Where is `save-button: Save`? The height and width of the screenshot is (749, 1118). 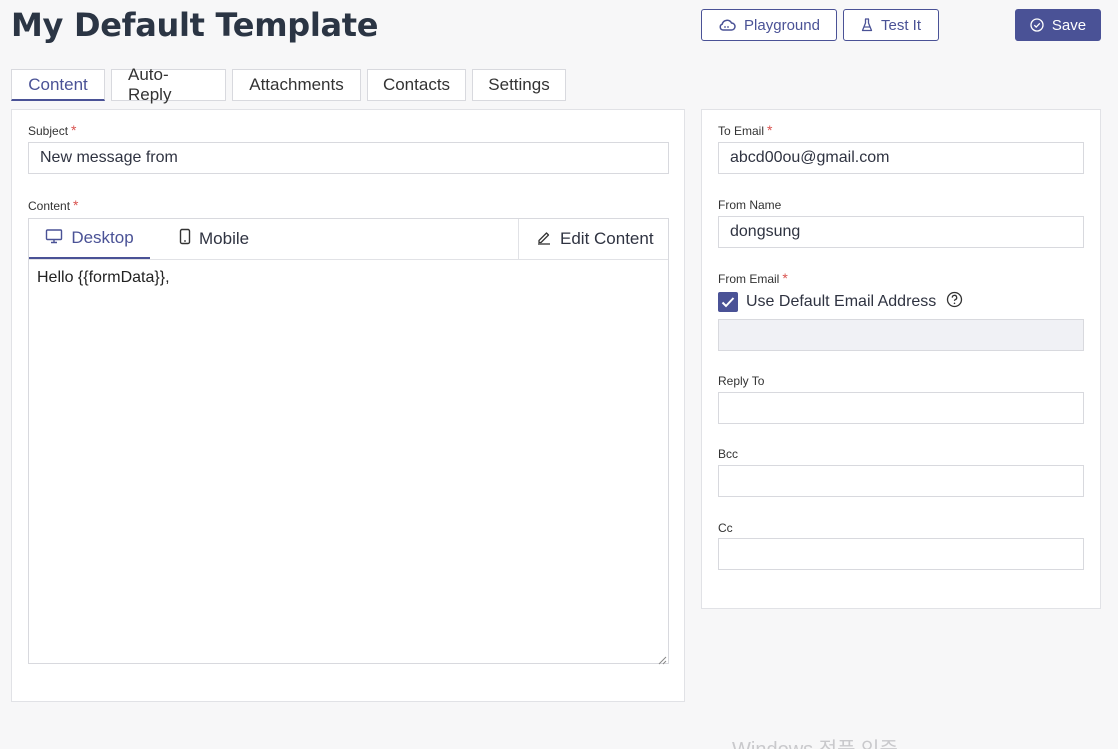 save-button: Save is located at coordinates (1058, 25).